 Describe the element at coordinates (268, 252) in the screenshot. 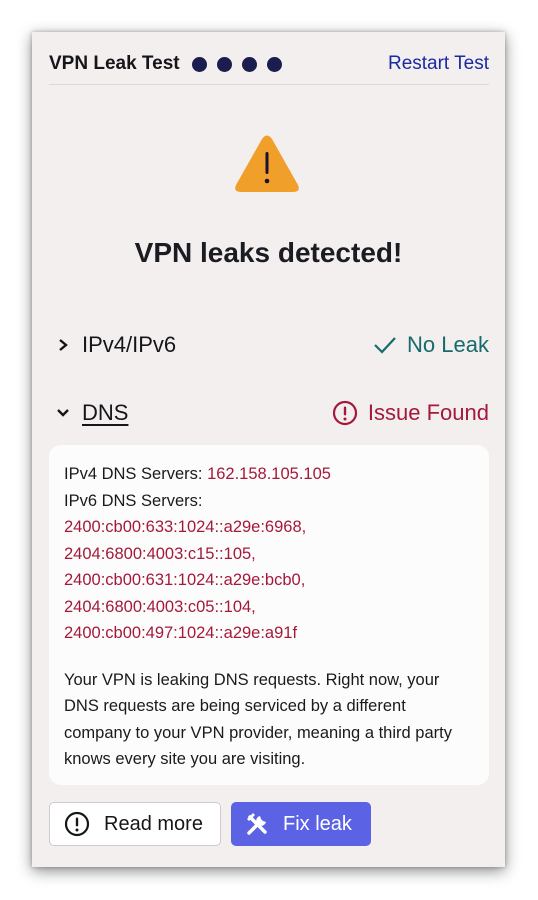

I see `alert-headline: VPN leaks detected!` at that location.